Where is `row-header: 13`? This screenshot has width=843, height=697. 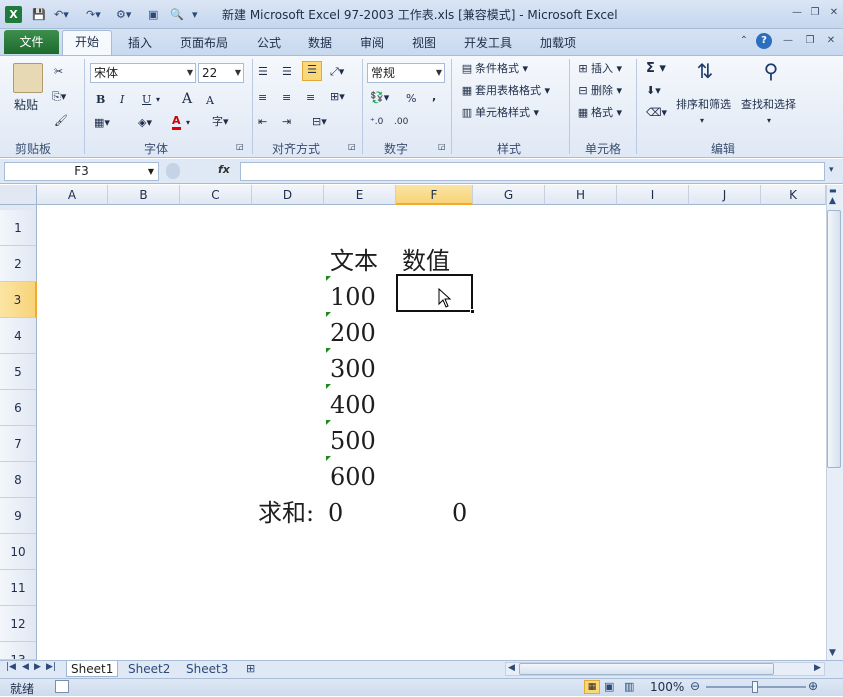 row-header: 13 is located at coordinates (18, 651).